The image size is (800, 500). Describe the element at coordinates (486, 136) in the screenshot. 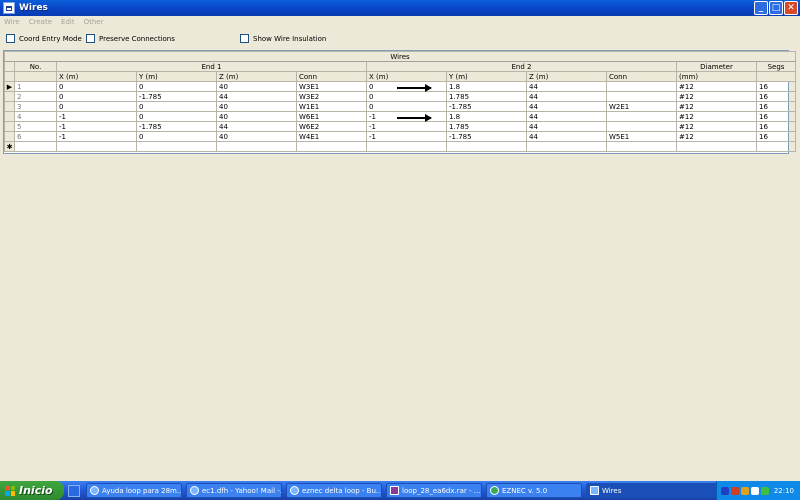

I see `cell-y2: -1.785` at that location.